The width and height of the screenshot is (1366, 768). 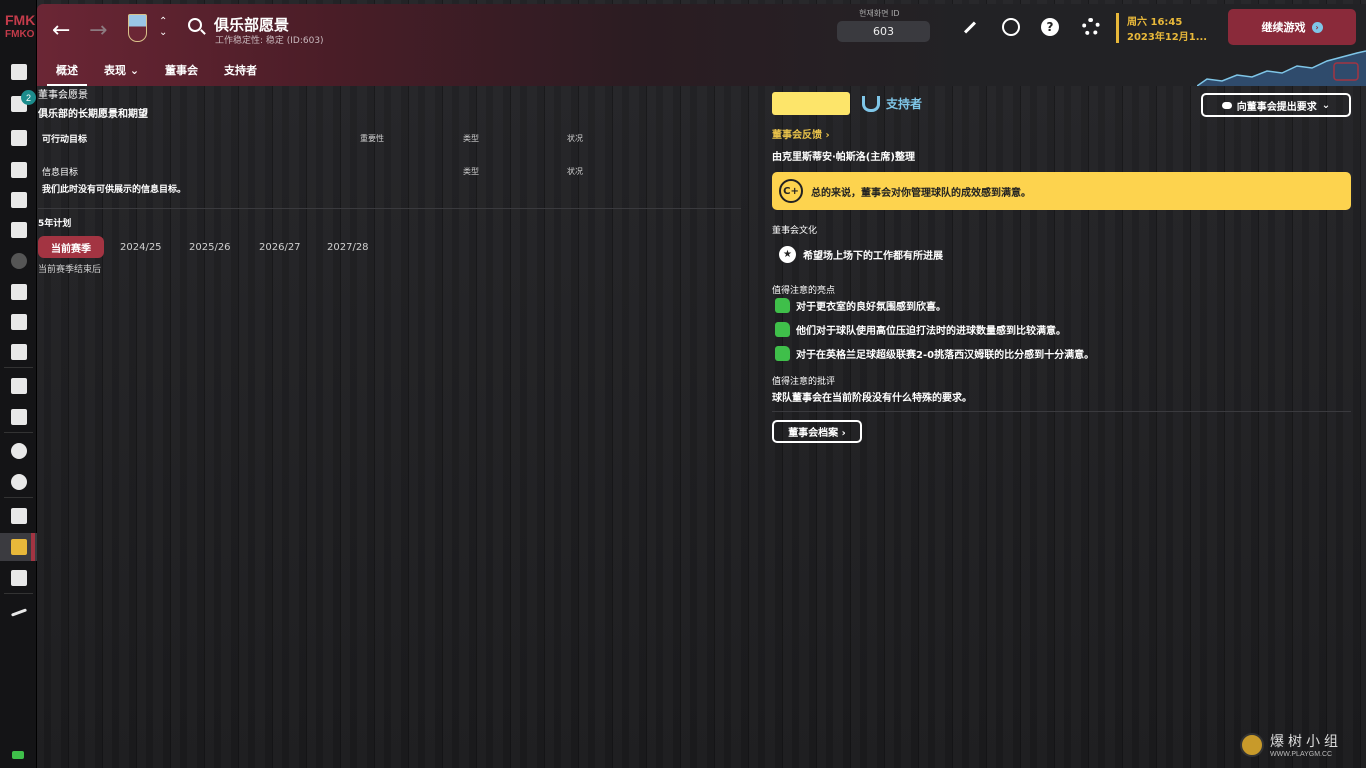 I want to click on criticism-title: 值得注意的批评, so click(x=804, y=382).